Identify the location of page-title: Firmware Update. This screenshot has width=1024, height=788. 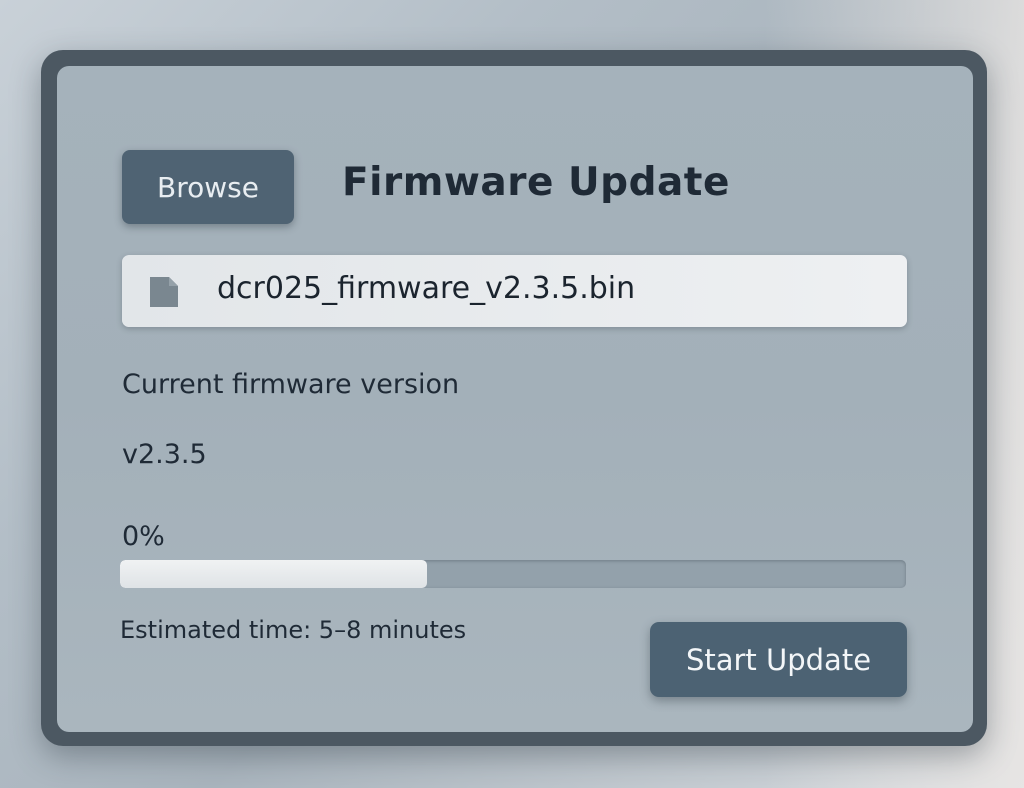
(536, 182).